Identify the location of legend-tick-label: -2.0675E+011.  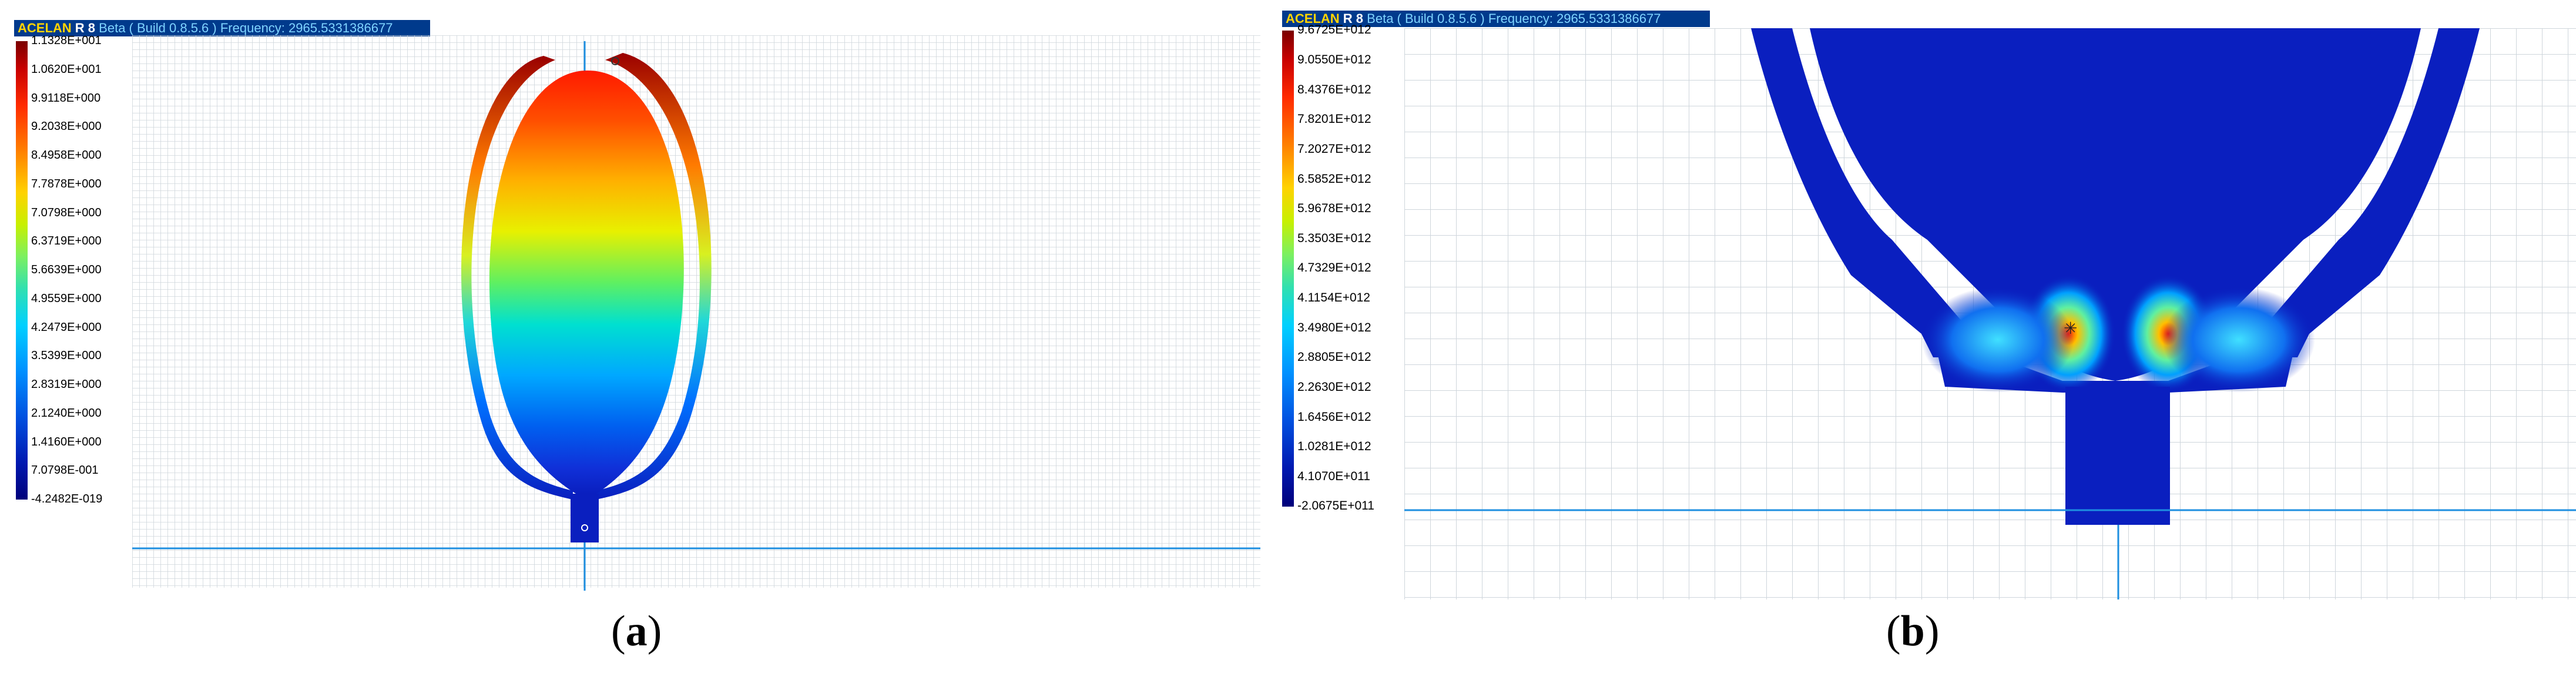
(1335, 506).